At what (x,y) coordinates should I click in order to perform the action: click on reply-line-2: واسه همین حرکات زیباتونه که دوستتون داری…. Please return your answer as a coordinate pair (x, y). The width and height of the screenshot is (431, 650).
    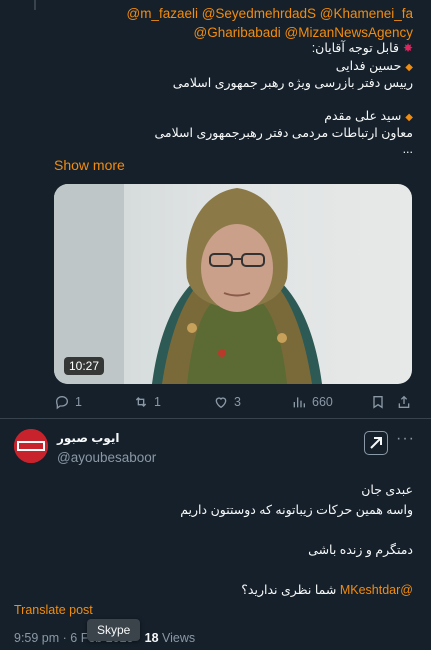
    Looking at the image, I should click on (296, 510).